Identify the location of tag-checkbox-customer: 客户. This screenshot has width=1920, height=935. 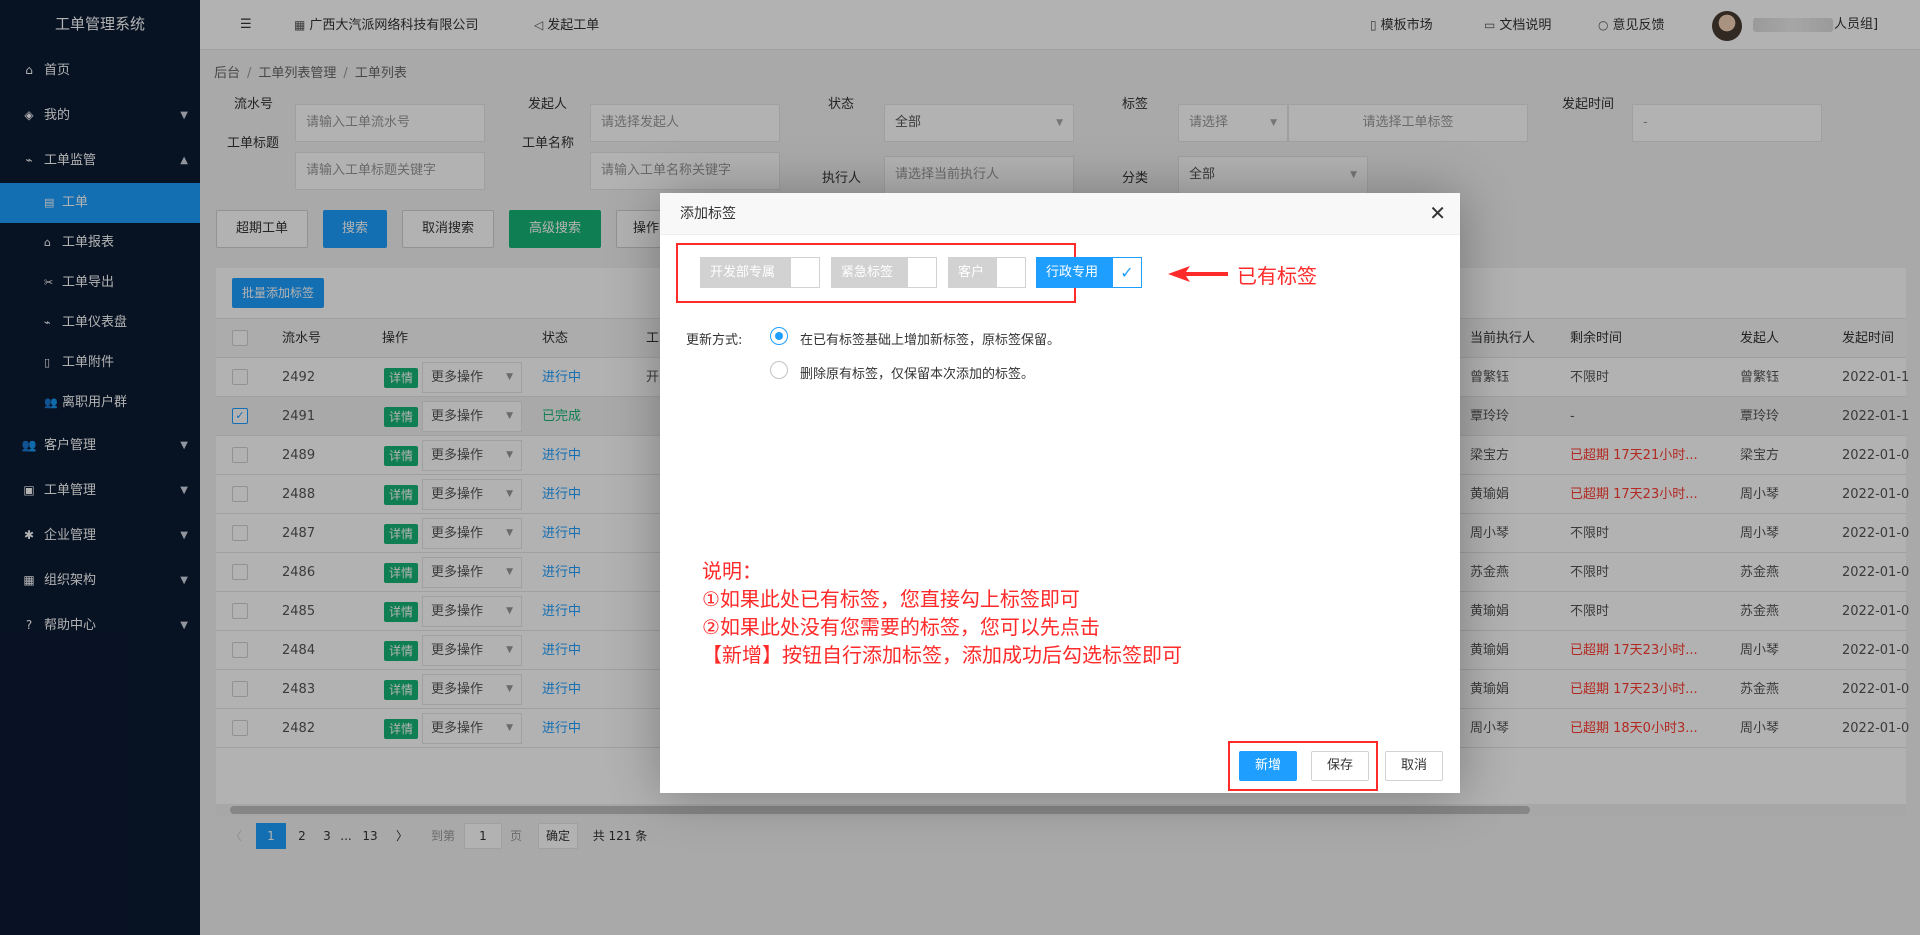
(988, 272).